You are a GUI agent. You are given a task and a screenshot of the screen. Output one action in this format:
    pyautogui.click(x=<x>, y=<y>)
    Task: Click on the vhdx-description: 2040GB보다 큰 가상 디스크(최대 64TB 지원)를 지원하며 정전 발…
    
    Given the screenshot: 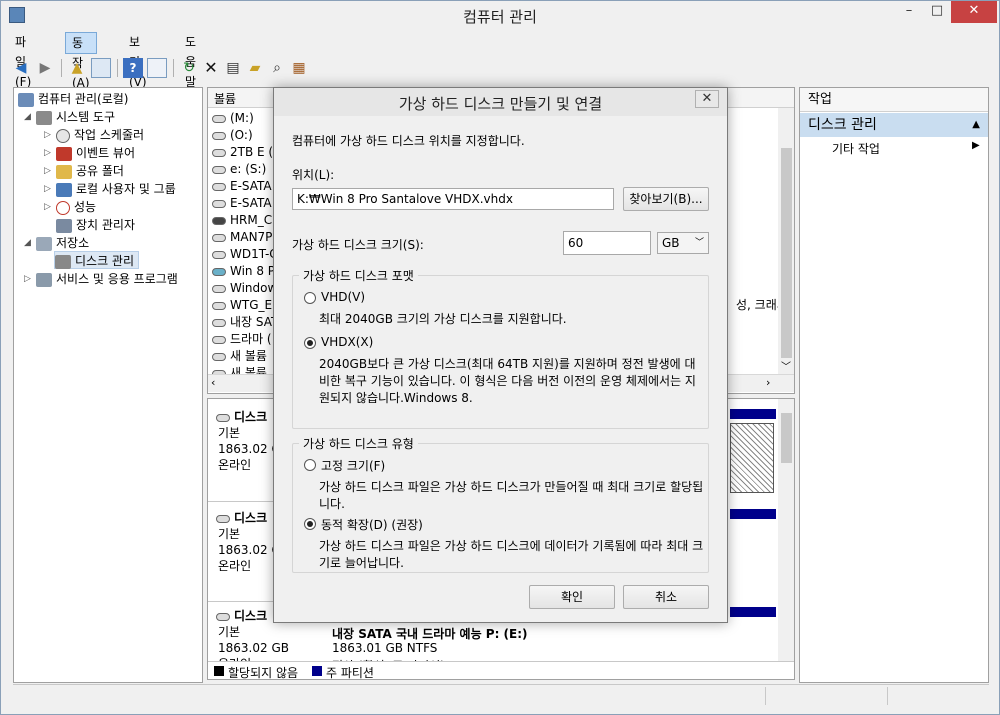 What is the action you would take?
    pyautogui.click(x=507, y=381)
    